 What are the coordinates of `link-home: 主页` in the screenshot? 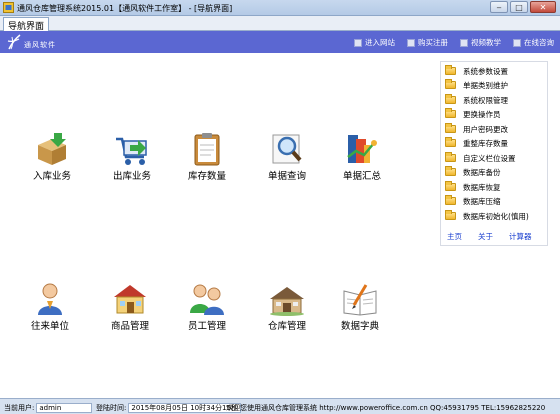 It's located at (454, 236).